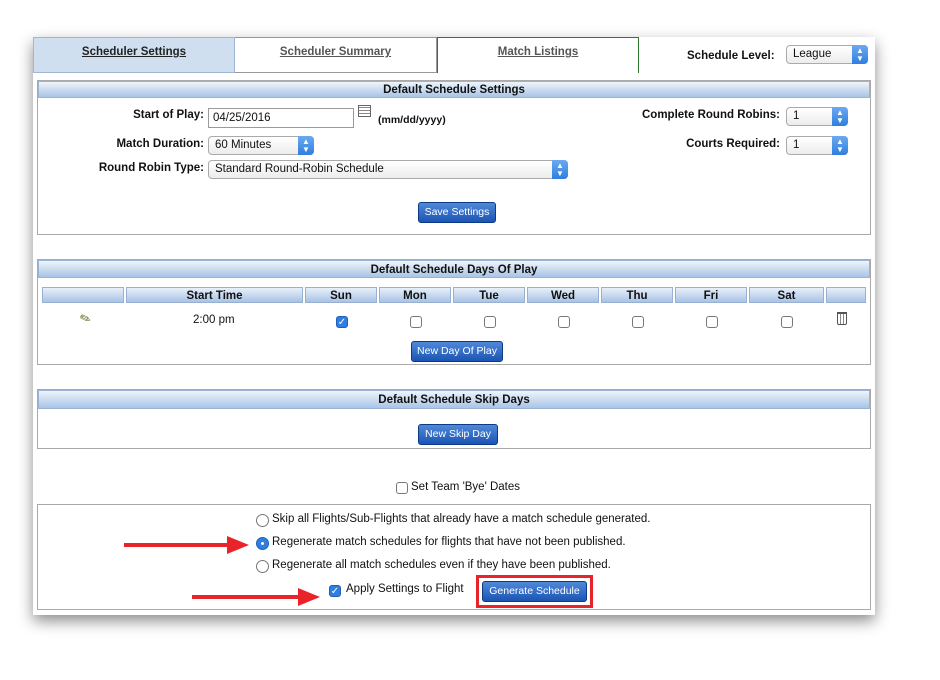  Describe the element at coordinates (457, 212) in the screenshot. I see `save-settings-button: Save Settings` at that location.